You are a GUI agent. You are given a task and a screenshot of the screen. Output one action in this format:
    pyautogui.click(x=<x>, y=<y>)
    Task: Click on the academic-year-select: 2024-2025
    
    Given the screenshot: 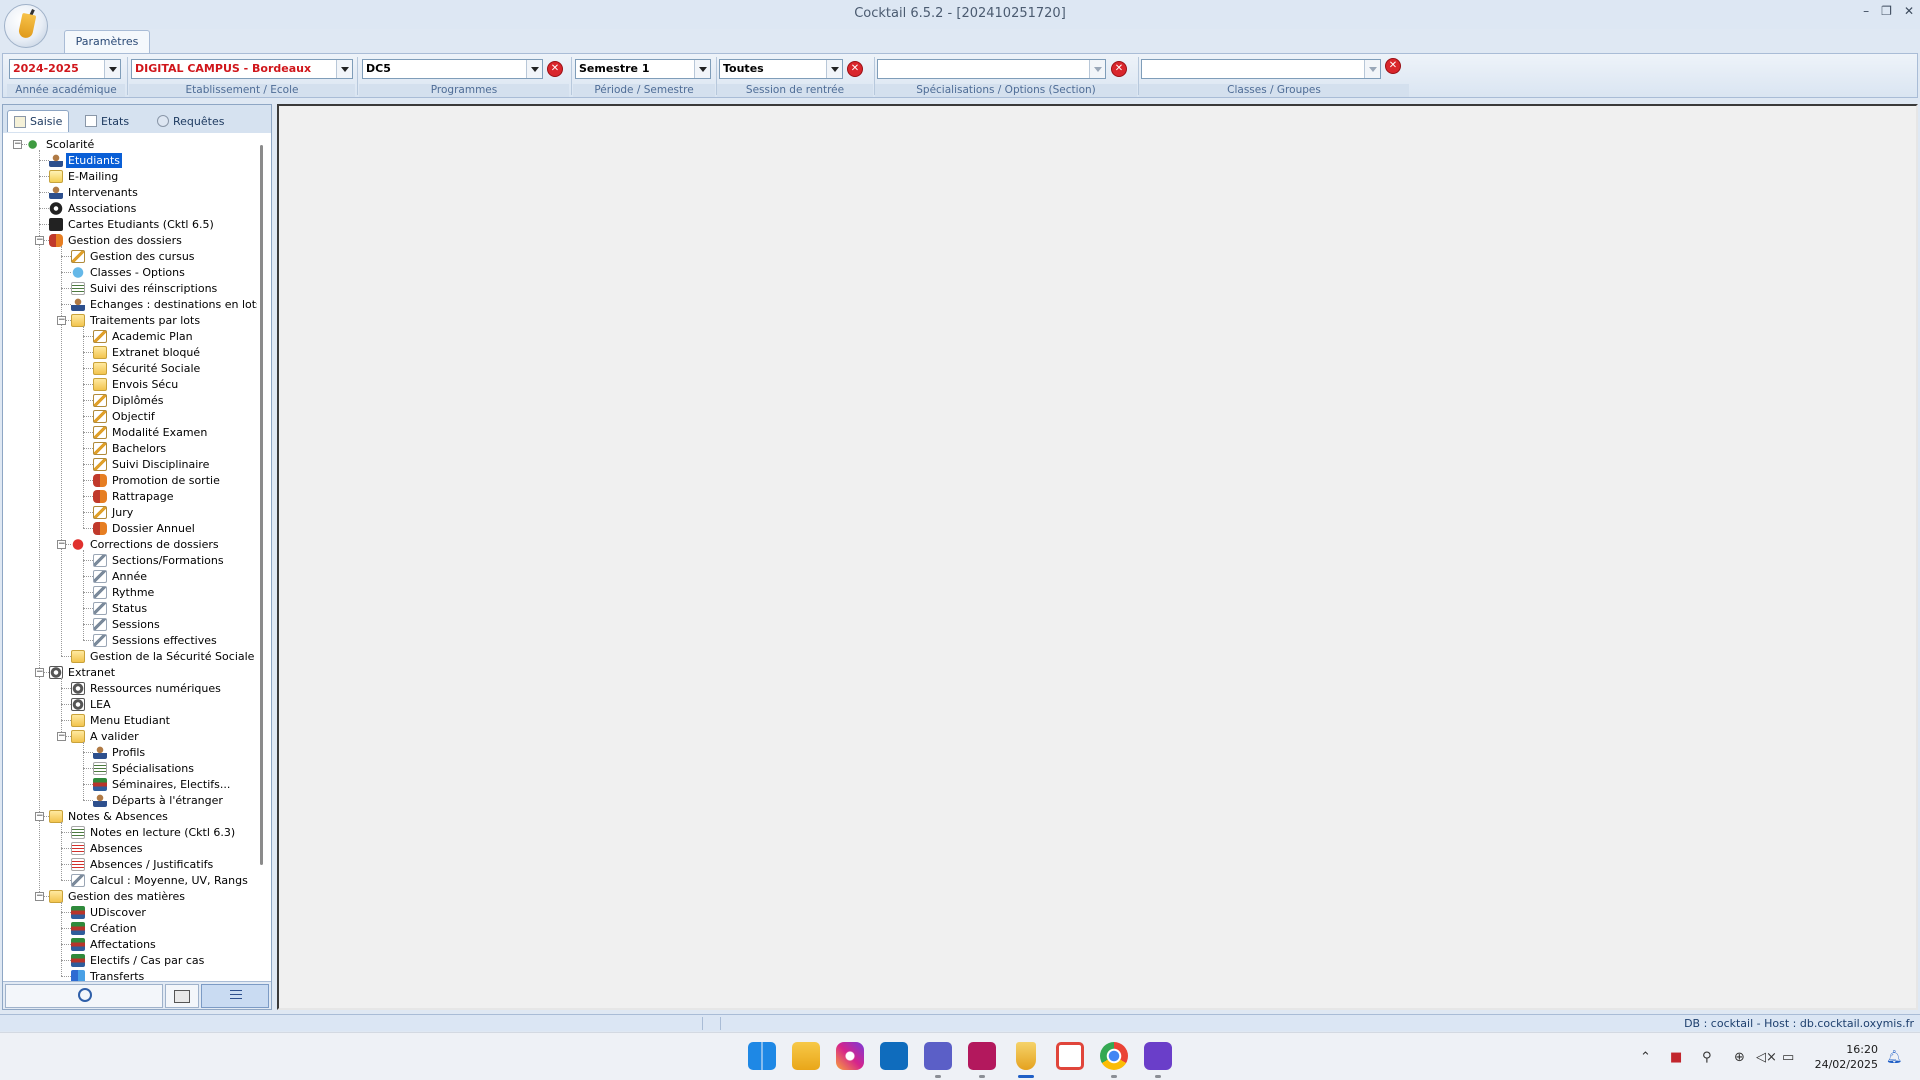 What is the action you would take?
    pyautogui.click(x=65, y=69)
    